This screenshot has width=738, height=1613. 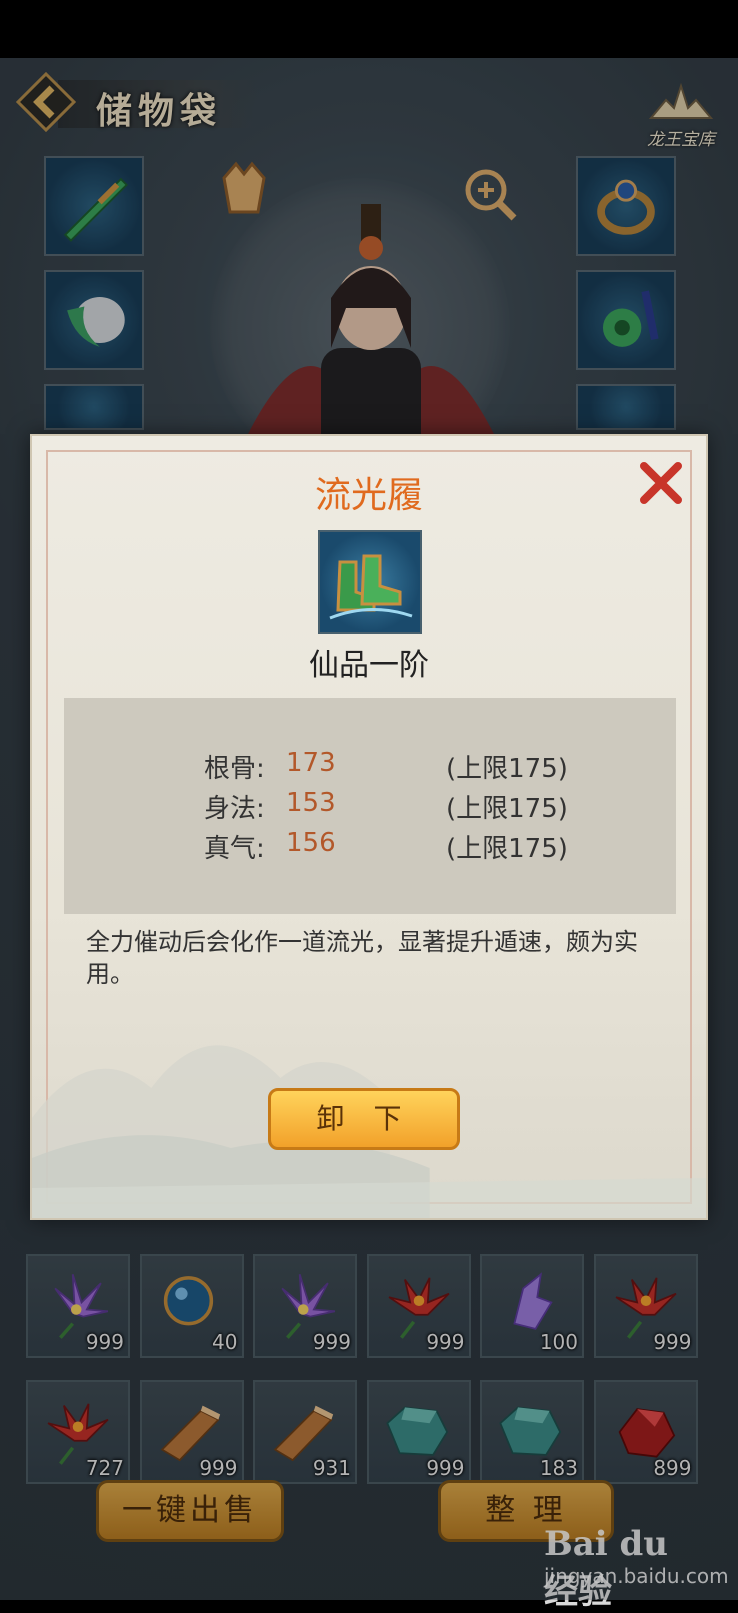 I want to click on stat-row: 身法: 153 (上限175), so click(x=370, y=808).